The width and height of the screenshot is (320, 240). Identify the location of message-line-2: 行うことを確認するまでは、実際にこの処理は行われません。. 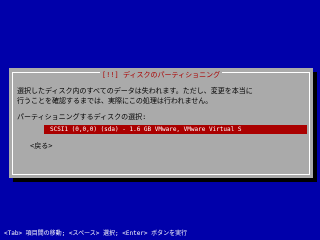
(115, 101).